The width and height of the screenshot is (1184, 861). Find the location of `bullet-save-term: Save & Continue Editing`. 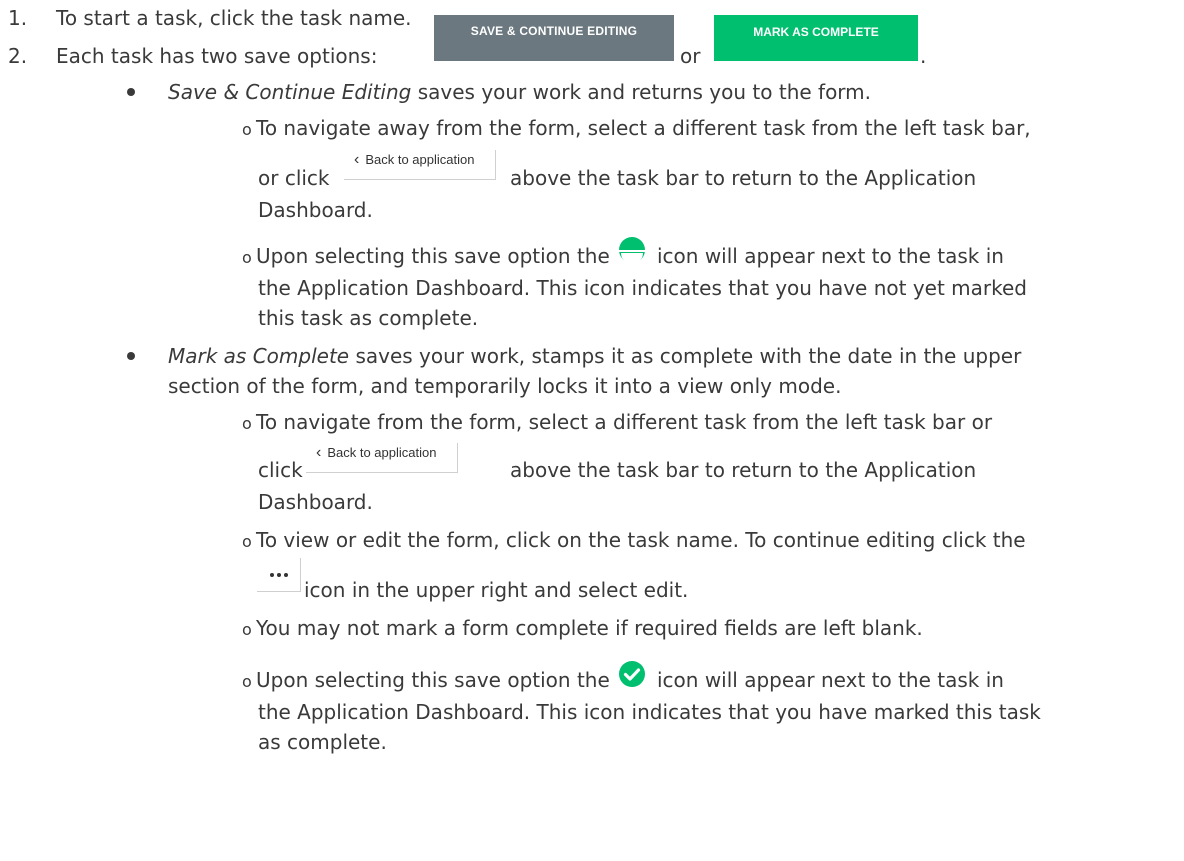

bullet-save-term: Save & Continue Editing is located at coordinates (290, 92).